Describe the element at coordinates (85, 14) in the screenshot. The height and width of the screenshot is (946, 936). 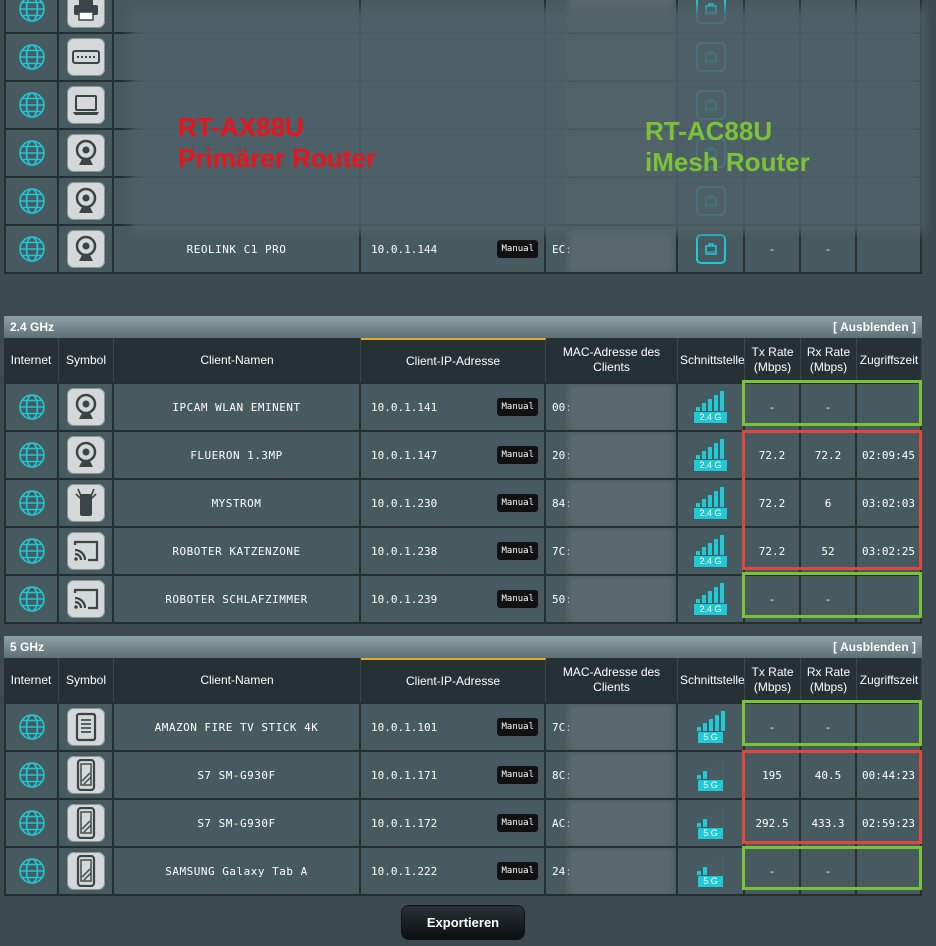
I see `printer-icon` at that location.